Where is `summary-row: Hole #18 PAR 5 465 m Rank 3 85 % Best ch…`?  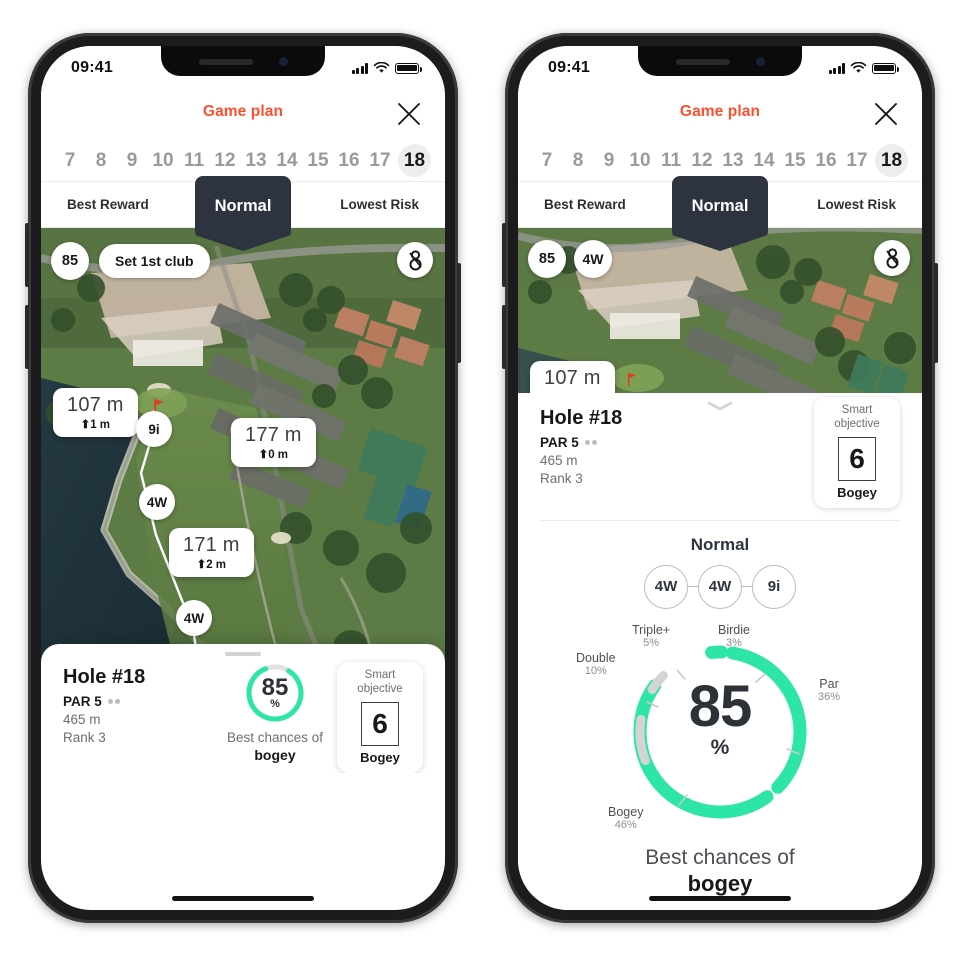 summary-row: Hole #18 PAR 5 465 m Rank 3 85 % Best ch… is located at coordinates (243, 714).